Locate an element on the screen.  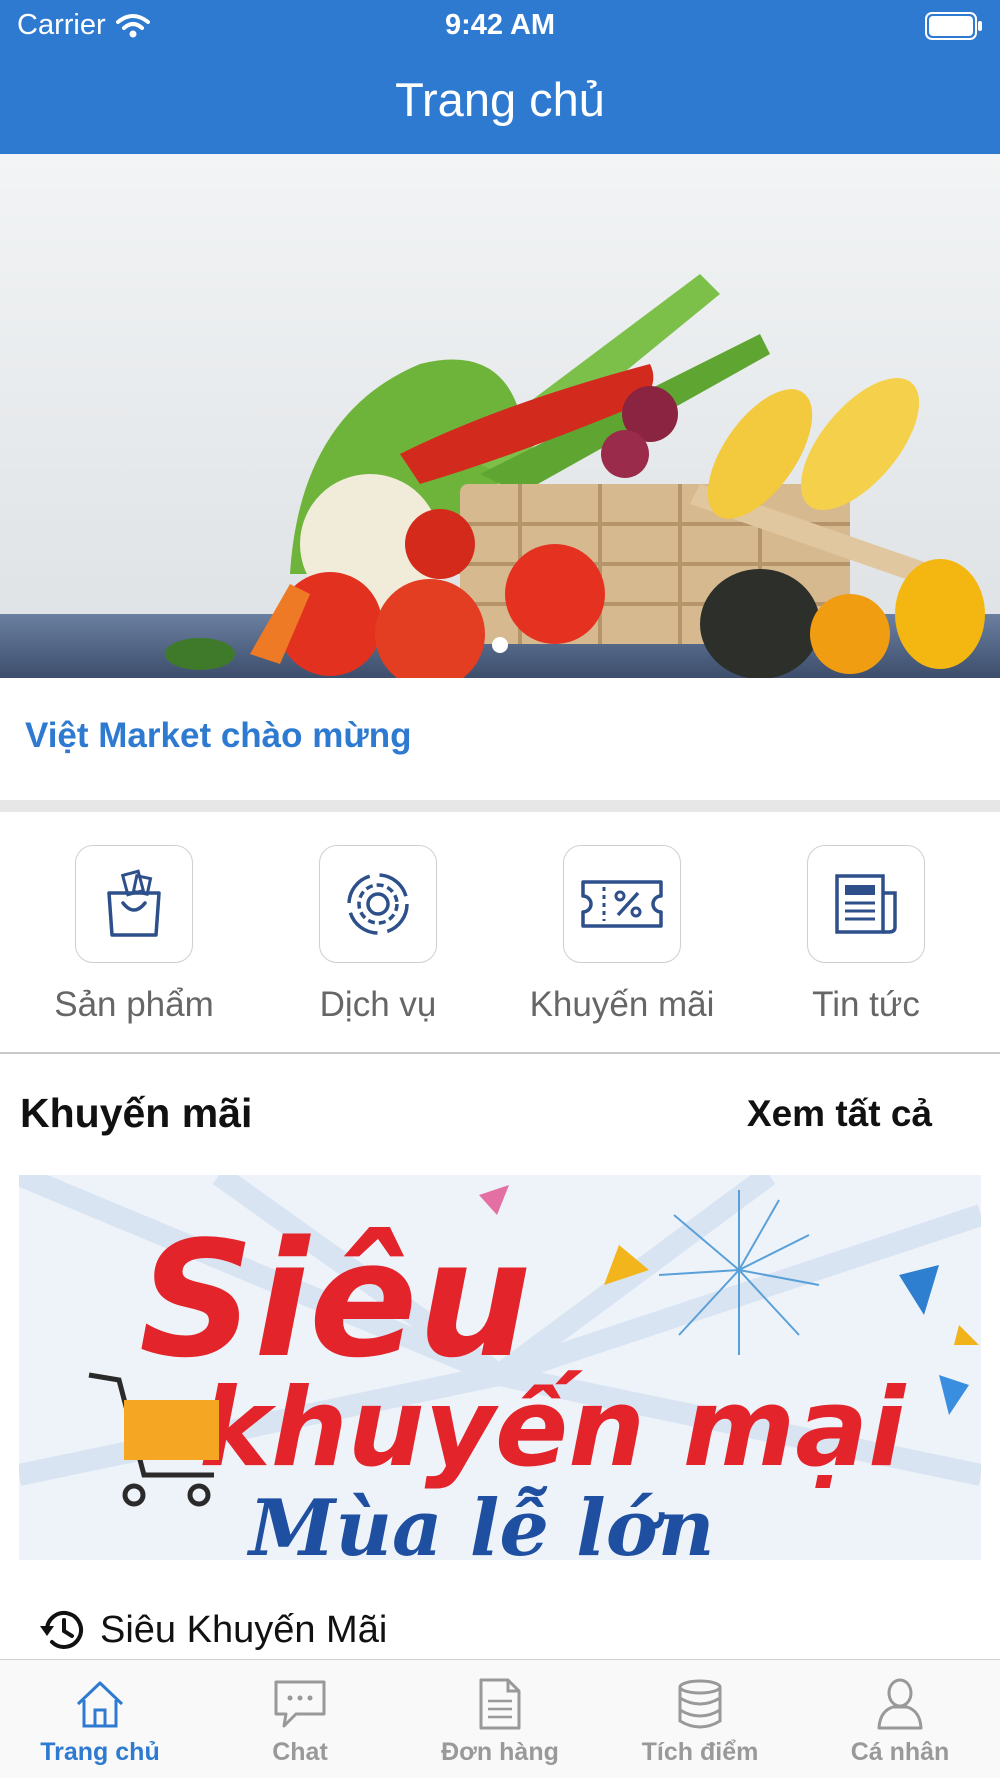
status-bar: Carrier 9:42 AM is located at coordinates (500, 26).